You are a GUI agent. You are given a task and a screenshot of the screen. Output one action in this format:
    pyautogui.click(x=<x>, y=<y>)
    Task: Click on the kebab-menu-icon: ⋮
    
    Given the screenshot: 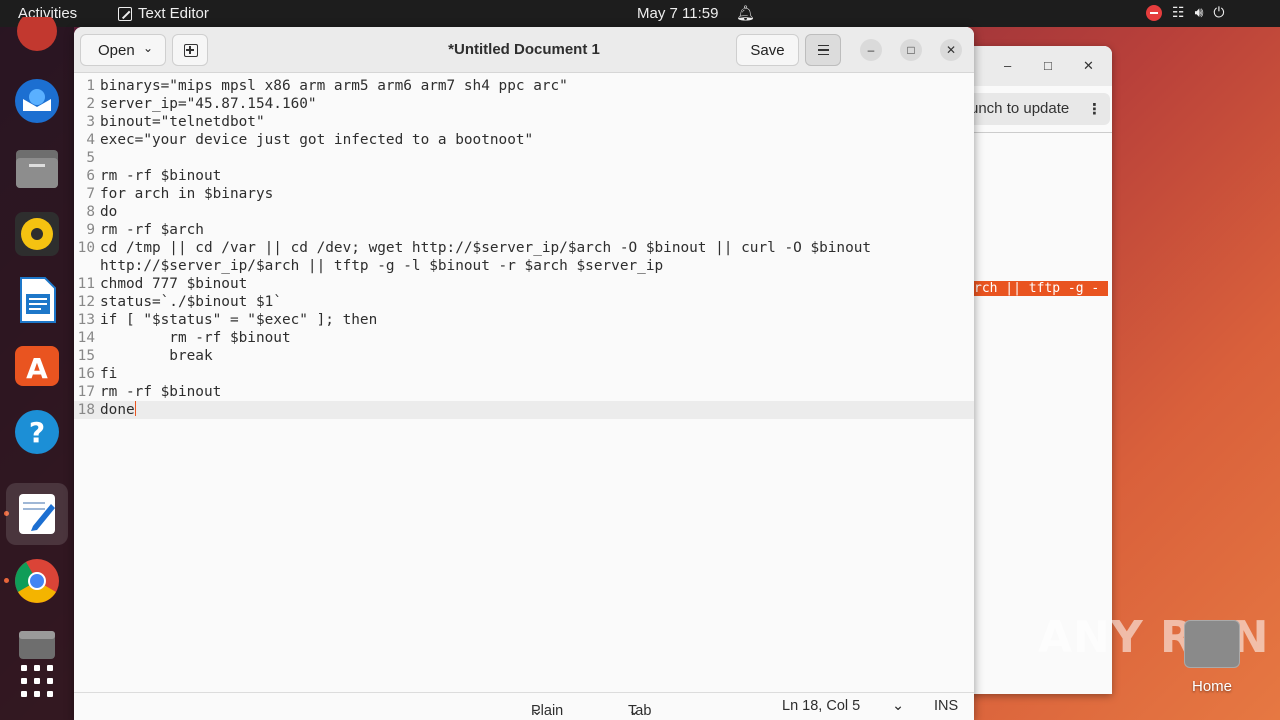 What is the action you would take?
    pyautogui.click(x=1094, y=109)
    